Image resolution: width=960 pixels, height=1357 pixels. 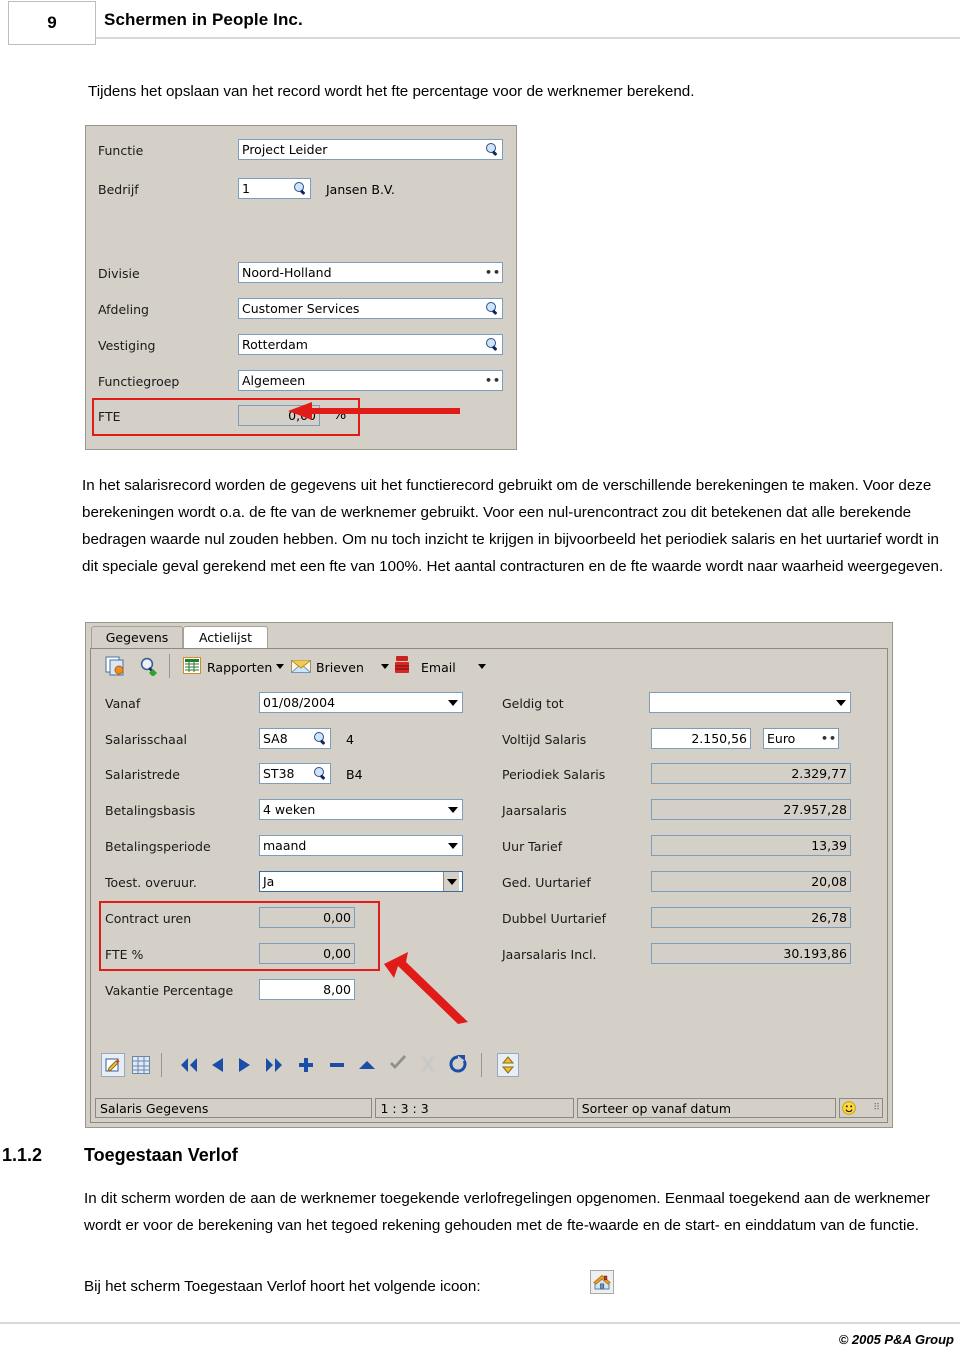 What do you see at coordinates (751, 845) in the screenshot?
I see `uur-tarief-field: 13,39` at bounding box center [751, 845].